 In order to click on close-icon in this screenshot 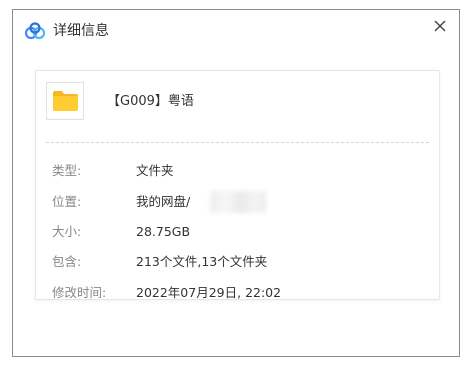, I will do `click(440, 26)`.